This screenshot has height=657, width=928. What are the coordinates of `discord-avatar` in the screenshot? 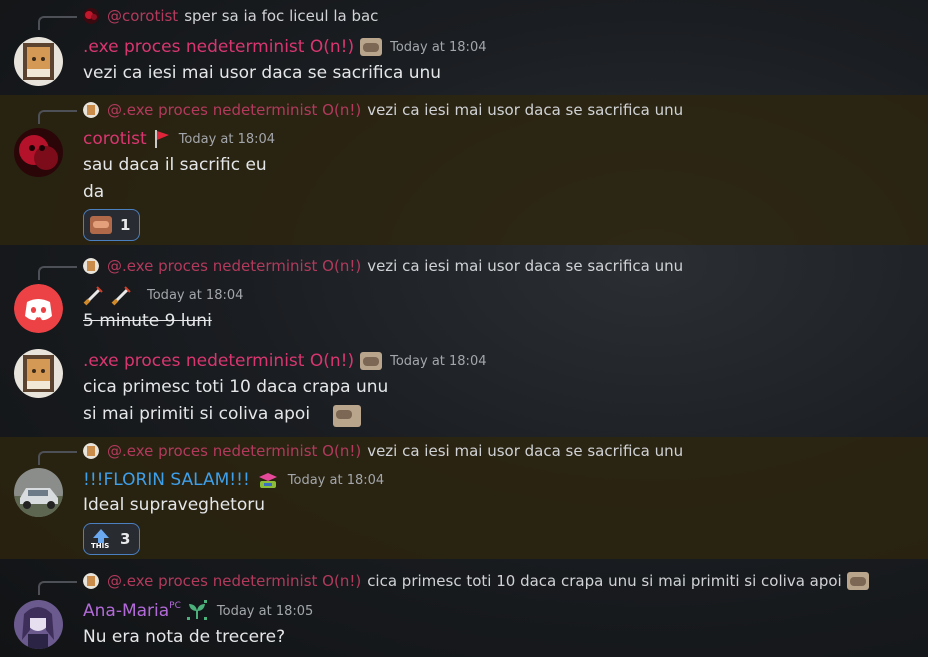 It's located at (38, 308).